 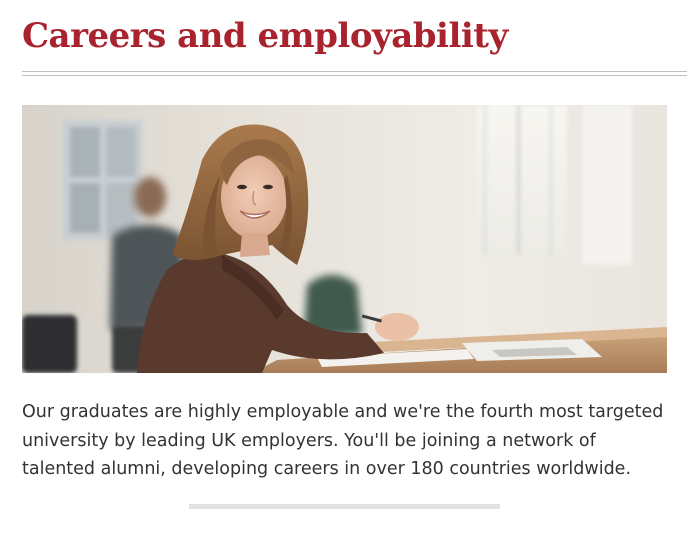 What do you see at coordinates (265, 36) in the screenshot?
I see `section-title: Careers and employability` at bounding box center [265, 36].